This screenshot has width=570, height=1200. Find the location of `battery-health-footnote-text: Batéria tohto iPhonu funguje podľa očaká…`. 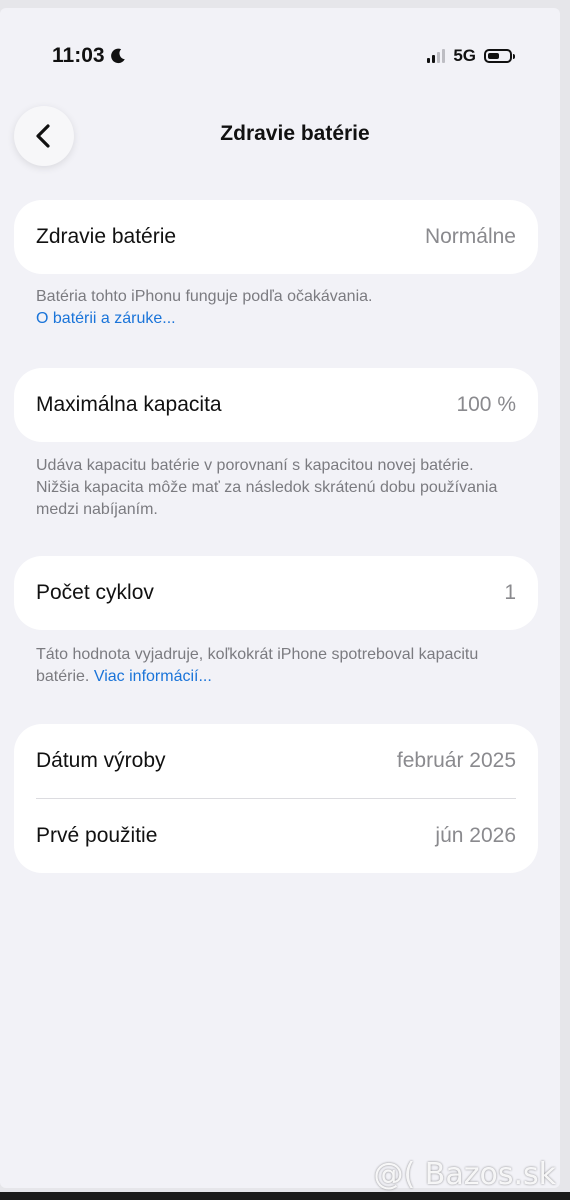

battery-health-footnote-text: Batéria tohto iPhonu funguje podľa očaká… is located at coordinates (204, 296).